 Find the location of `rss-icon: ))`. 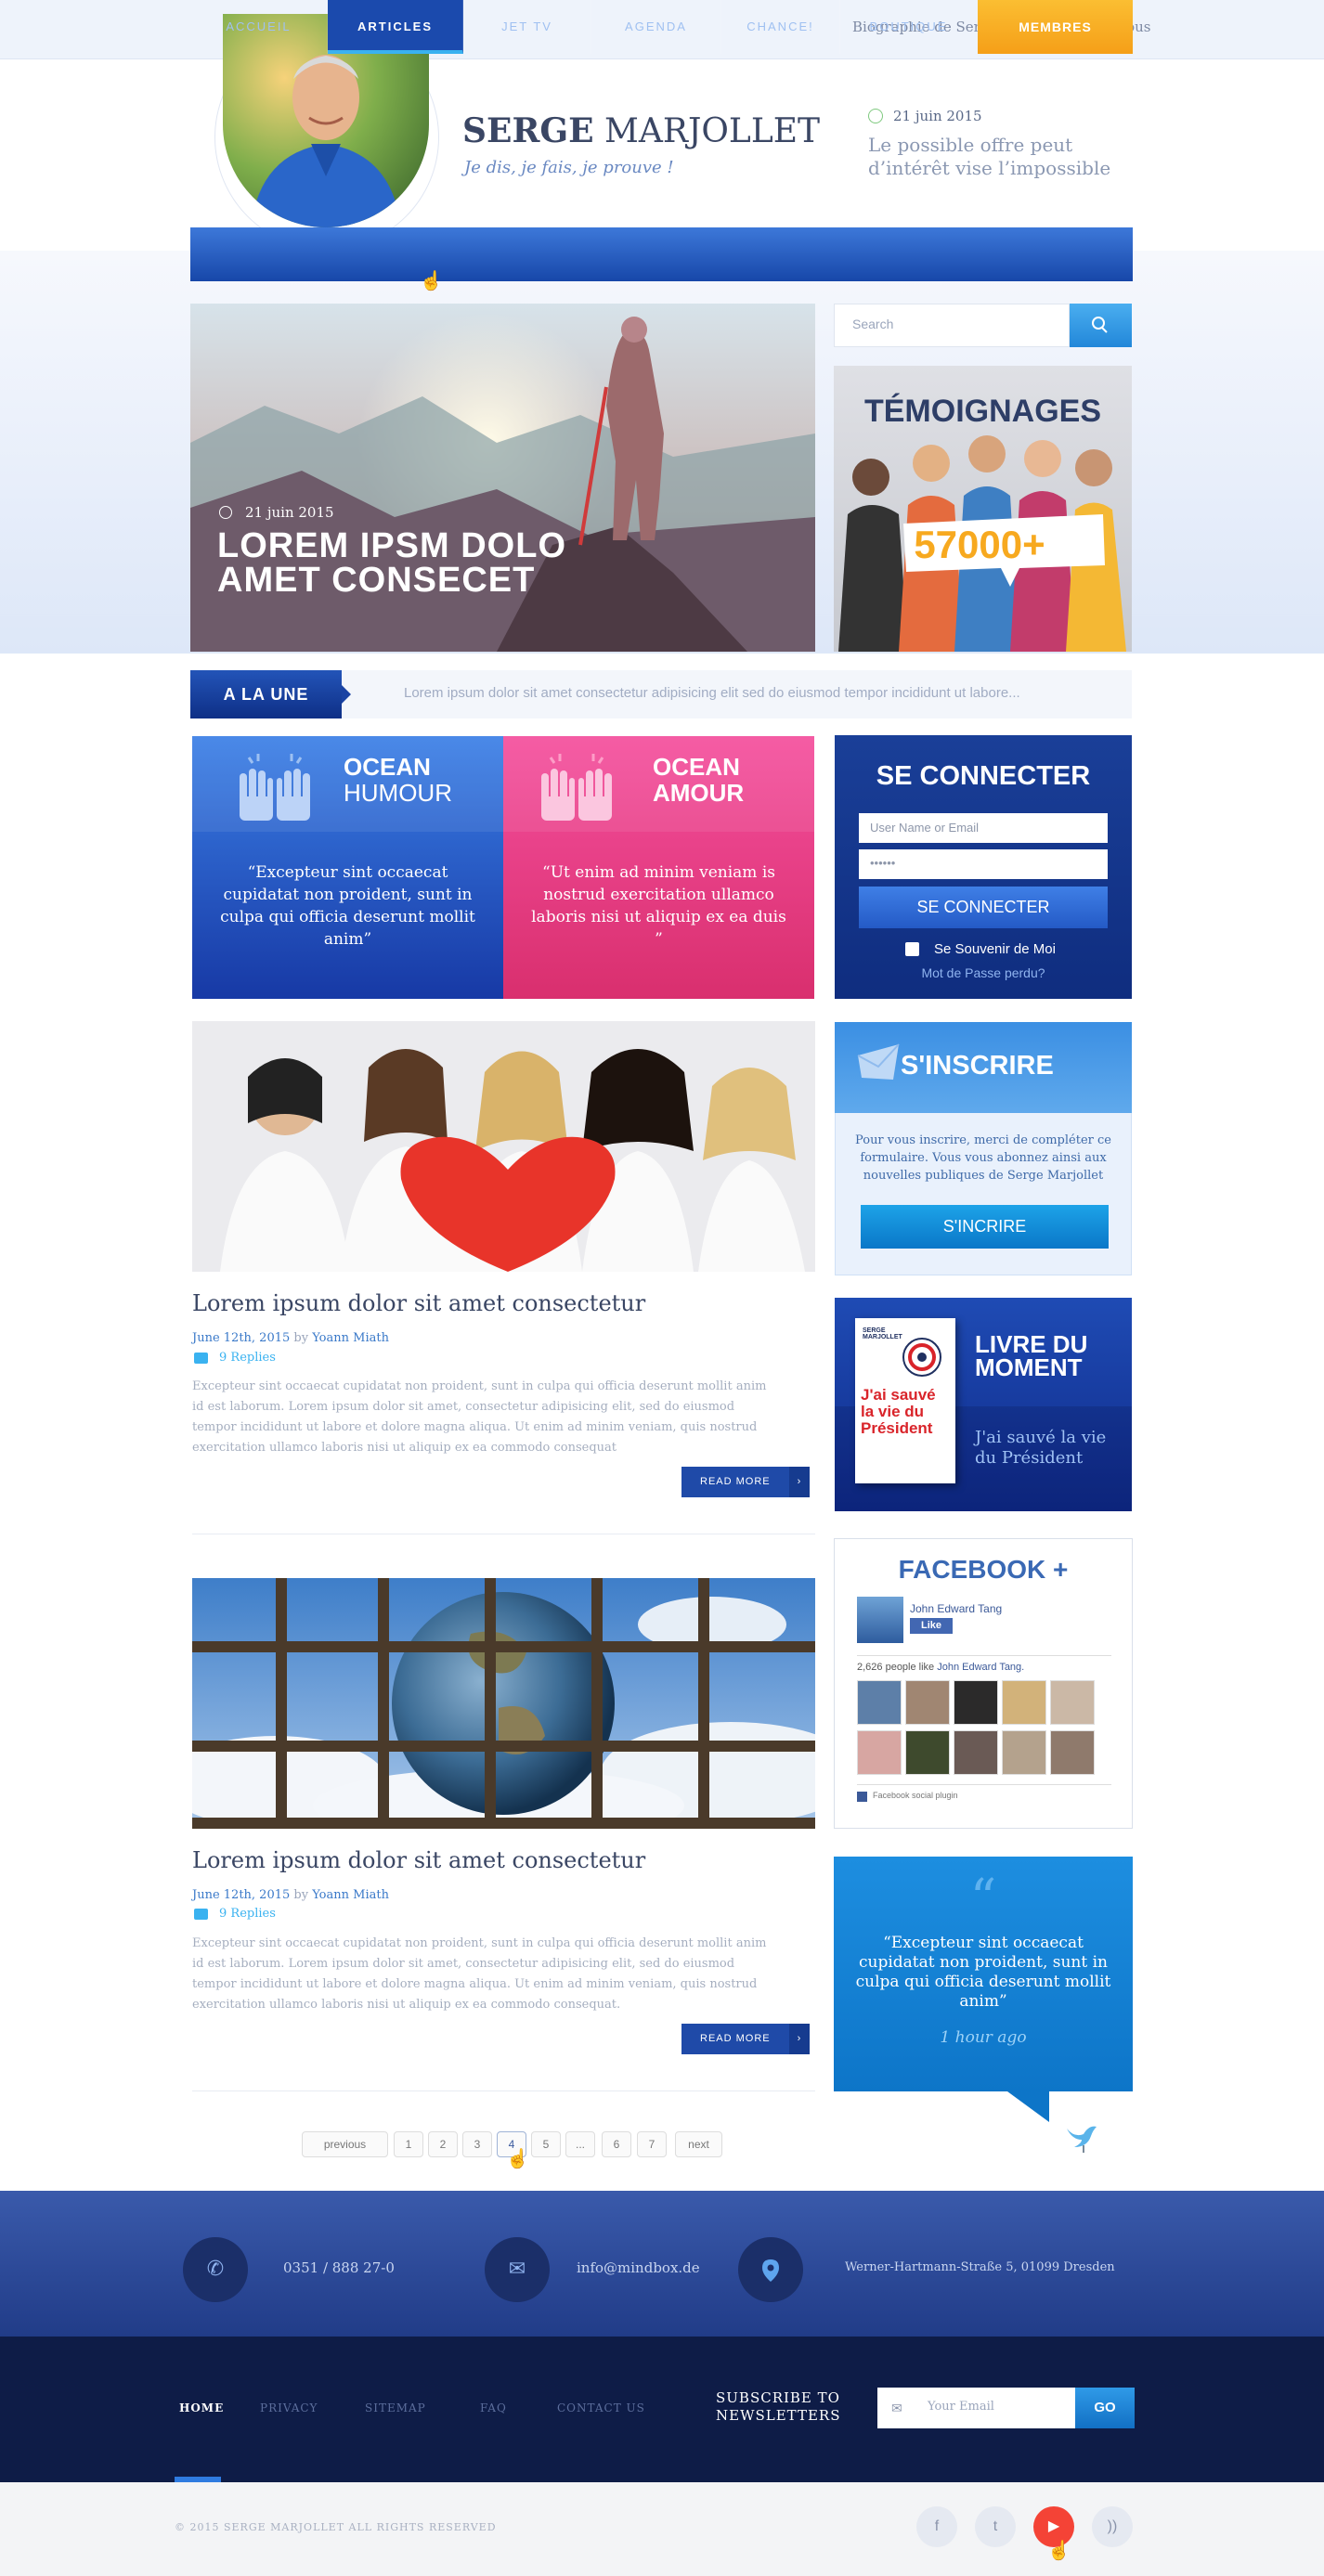

rss-icon: )) is located at coordinates (1112, 2526).